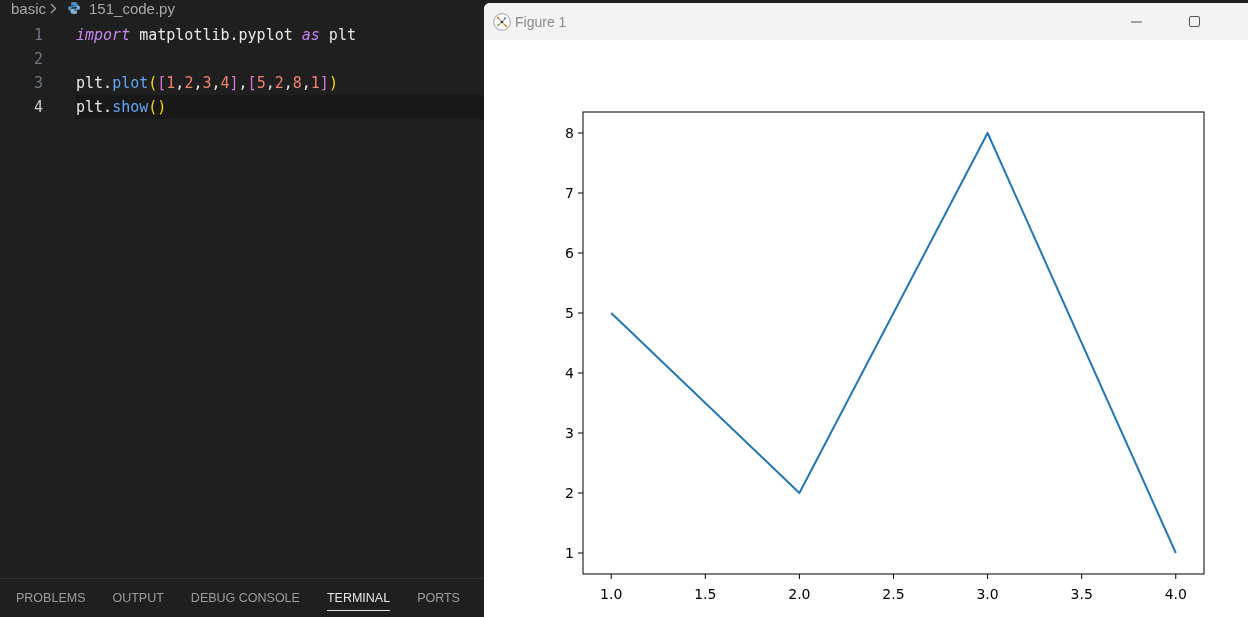  Describe the element at coordinates (29, 8) in the screenshot. I see `breadcrumb-folder: basic` at that location.